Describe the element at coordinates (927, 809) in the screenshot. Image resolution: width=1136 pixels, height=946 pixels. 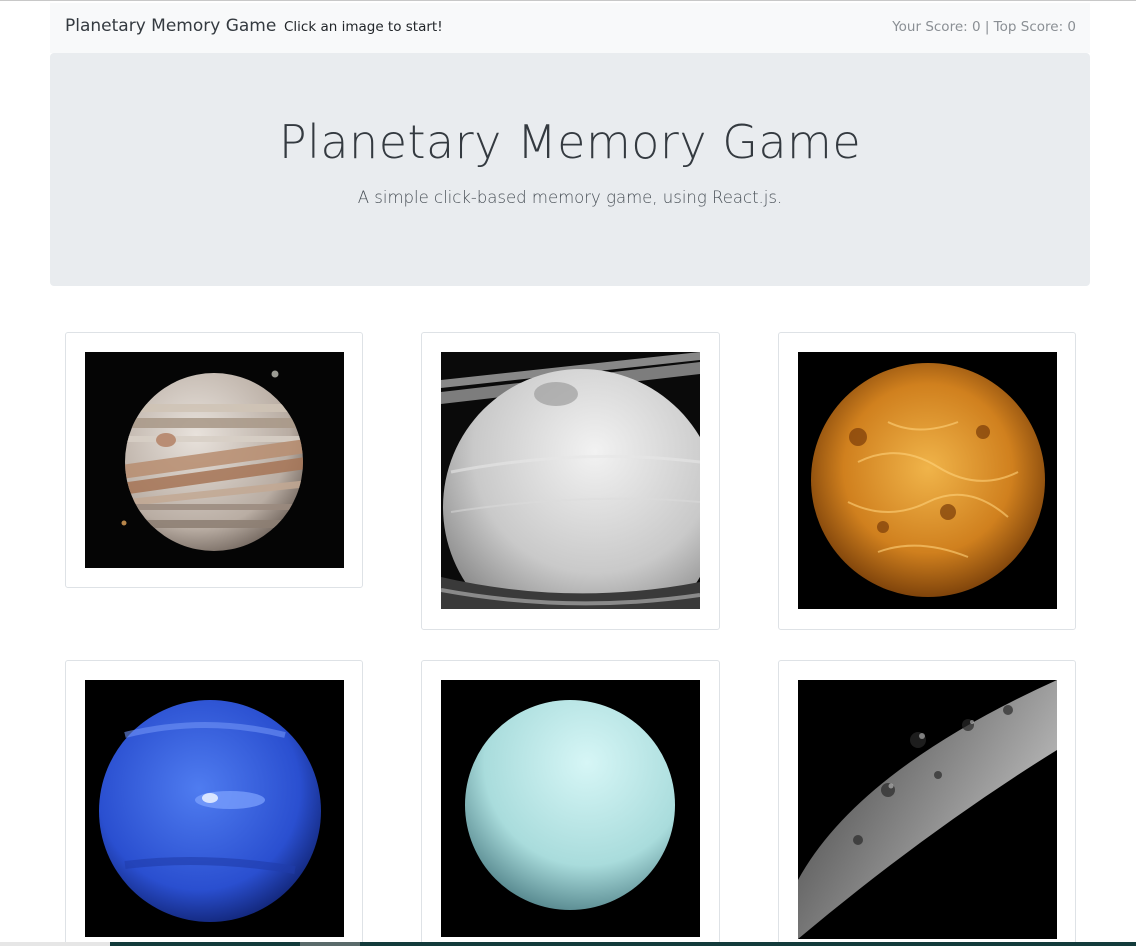
I see `mercury-image` at that location.